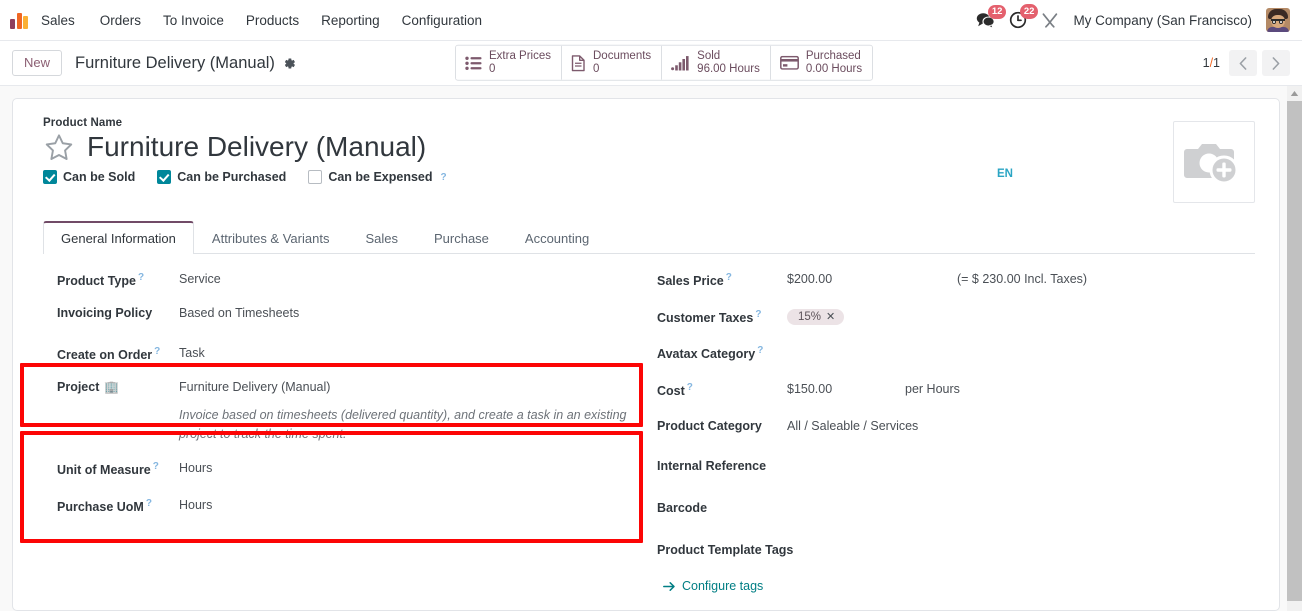 The image size is (1302, 611). Describe the element at coordinates (89, 177) in the screenshot. I see `checkbox-can-be-sold: Can be Sold` at that location.